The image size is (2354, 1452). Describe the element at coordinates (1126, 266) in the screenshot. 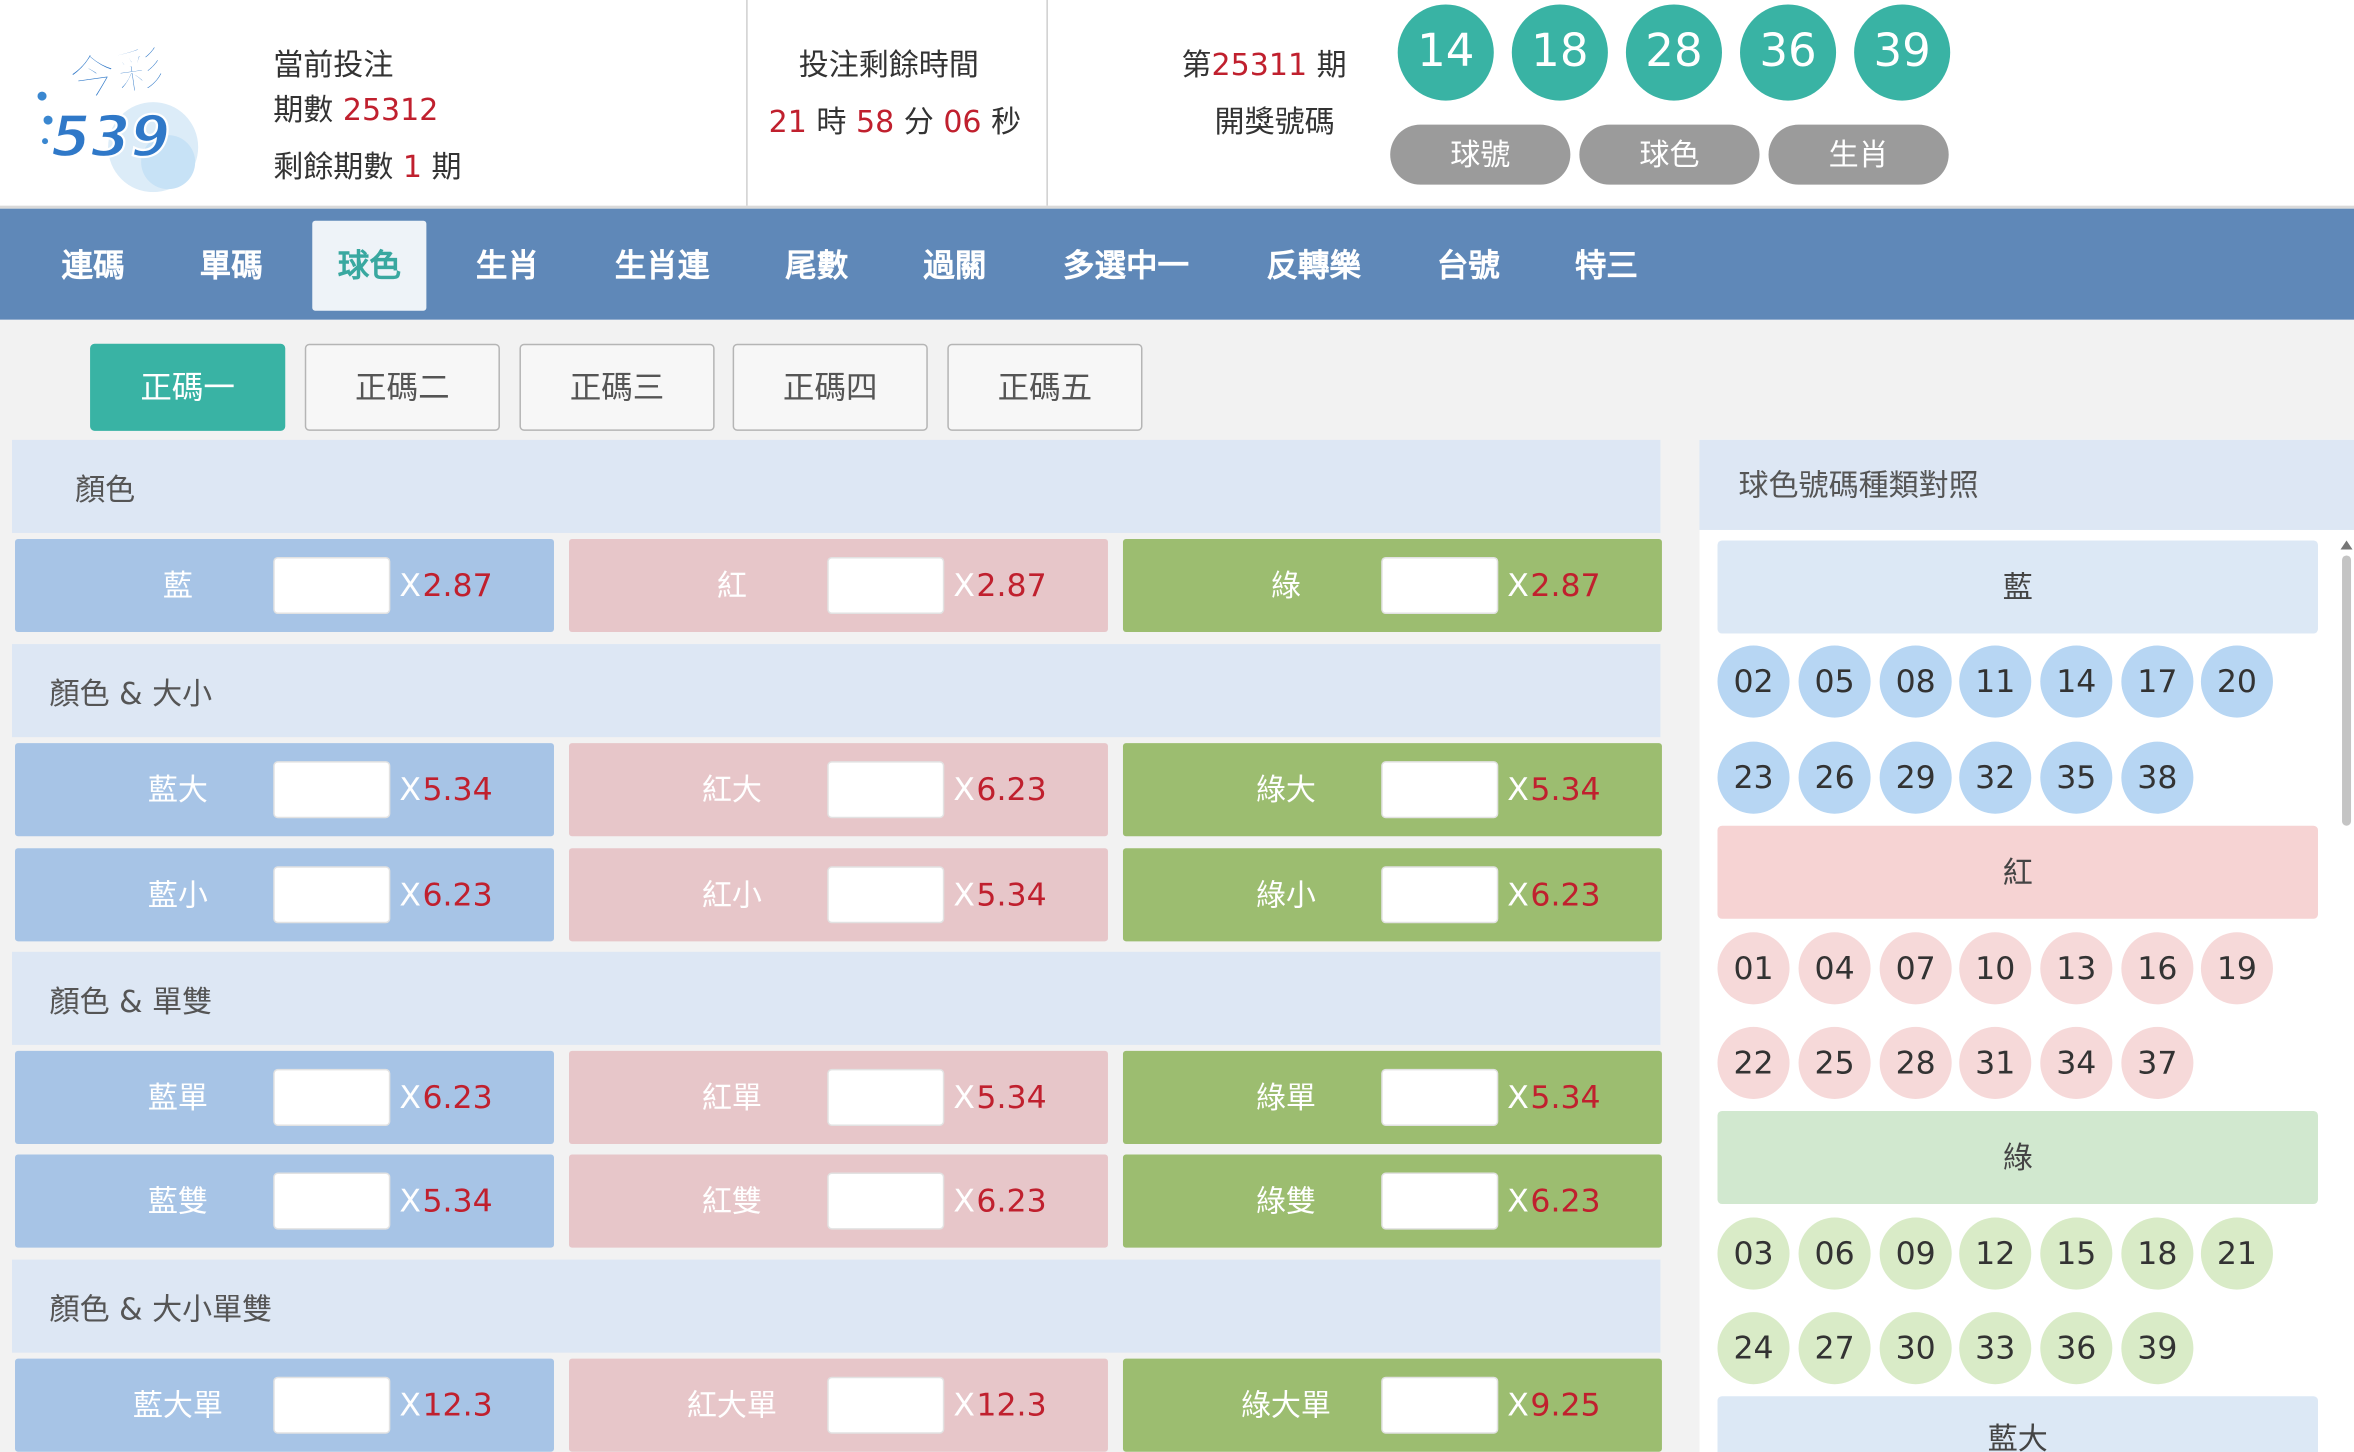

I see `nav-tab: 多選中一` at that location.